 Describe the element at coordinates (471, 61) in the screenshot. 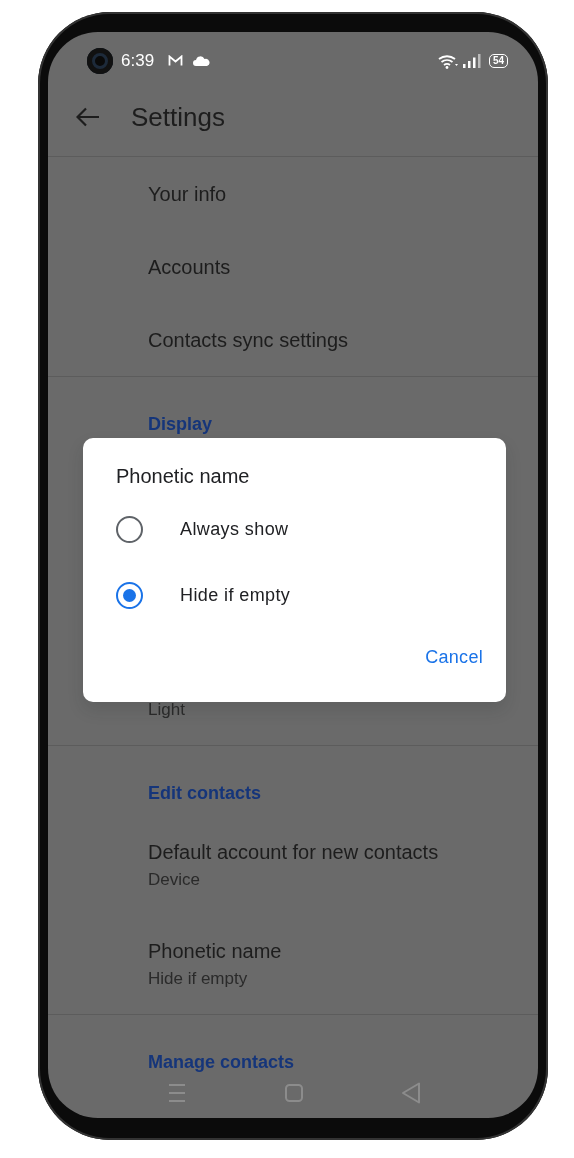

I see `signal-icon` at that location.